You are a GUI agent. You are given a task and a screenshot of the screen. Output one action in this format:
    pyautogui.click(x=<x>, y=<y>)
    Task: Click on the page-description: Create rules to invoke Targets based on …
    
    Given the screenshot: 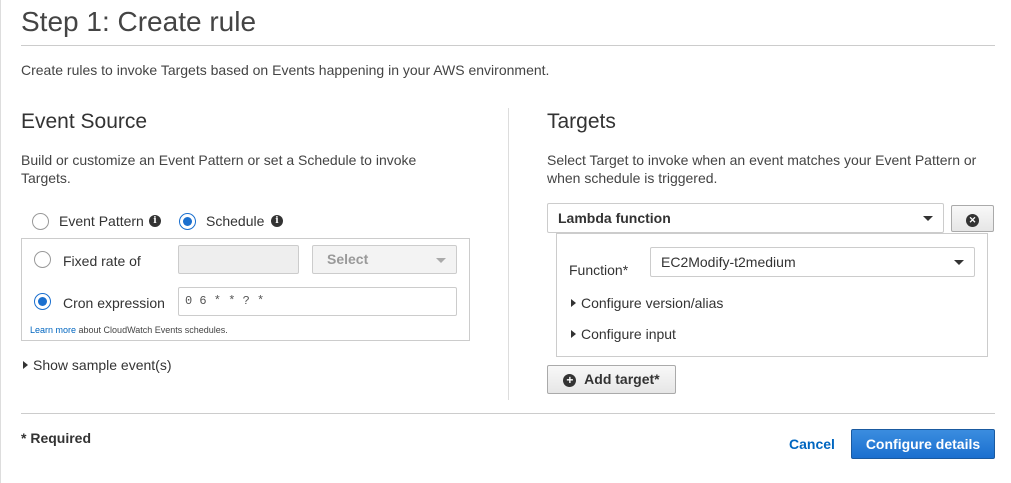 What is the action you would take?
    pyautogui.click(x=285, y=70)
    